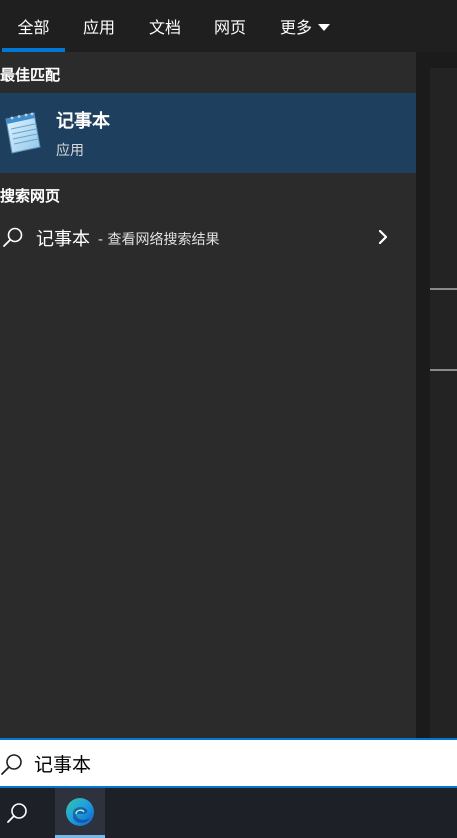  What do you see at coordinates (234, 763) in the screenshot?
I see `search-input` at bounding box center [234, 763].